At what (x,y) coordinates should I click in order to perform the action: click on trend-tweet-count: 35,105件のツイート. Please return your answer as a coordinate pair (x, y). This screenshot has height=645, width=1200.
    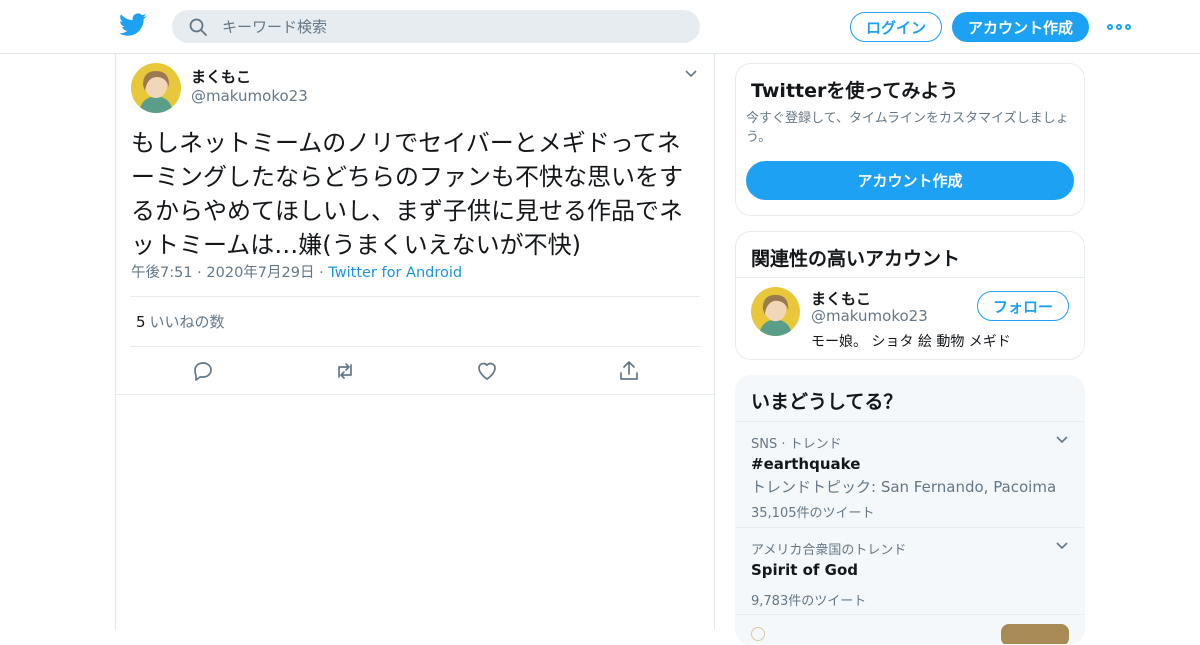
    Looking at the image, I should click on (813, 513).